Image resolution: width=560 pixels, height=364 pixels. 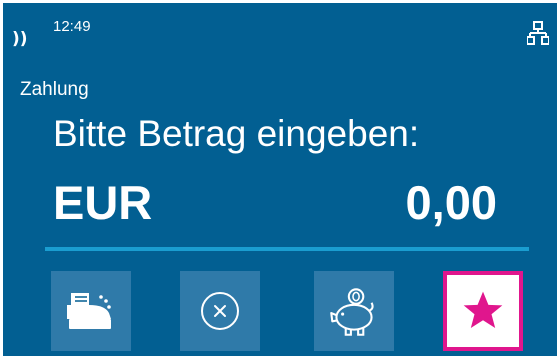 What do you see at coordinates (72, 26) in the screenshot?
I see `clock: 12:49` at bounding box center [72, 26].